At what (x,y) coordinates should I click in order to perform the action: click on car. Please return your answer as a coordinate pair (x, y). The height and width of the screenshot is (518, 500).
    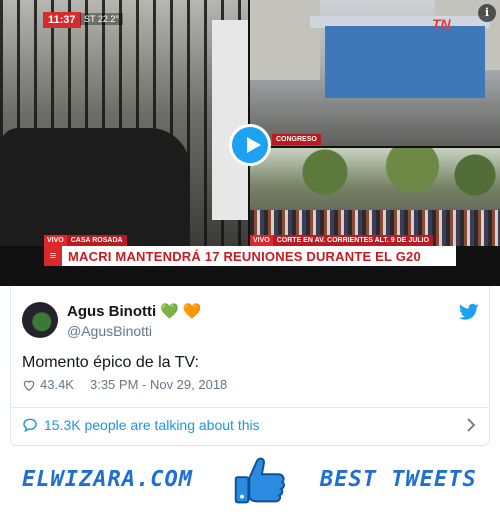
    Looking at the image, I should click on (95, 187).